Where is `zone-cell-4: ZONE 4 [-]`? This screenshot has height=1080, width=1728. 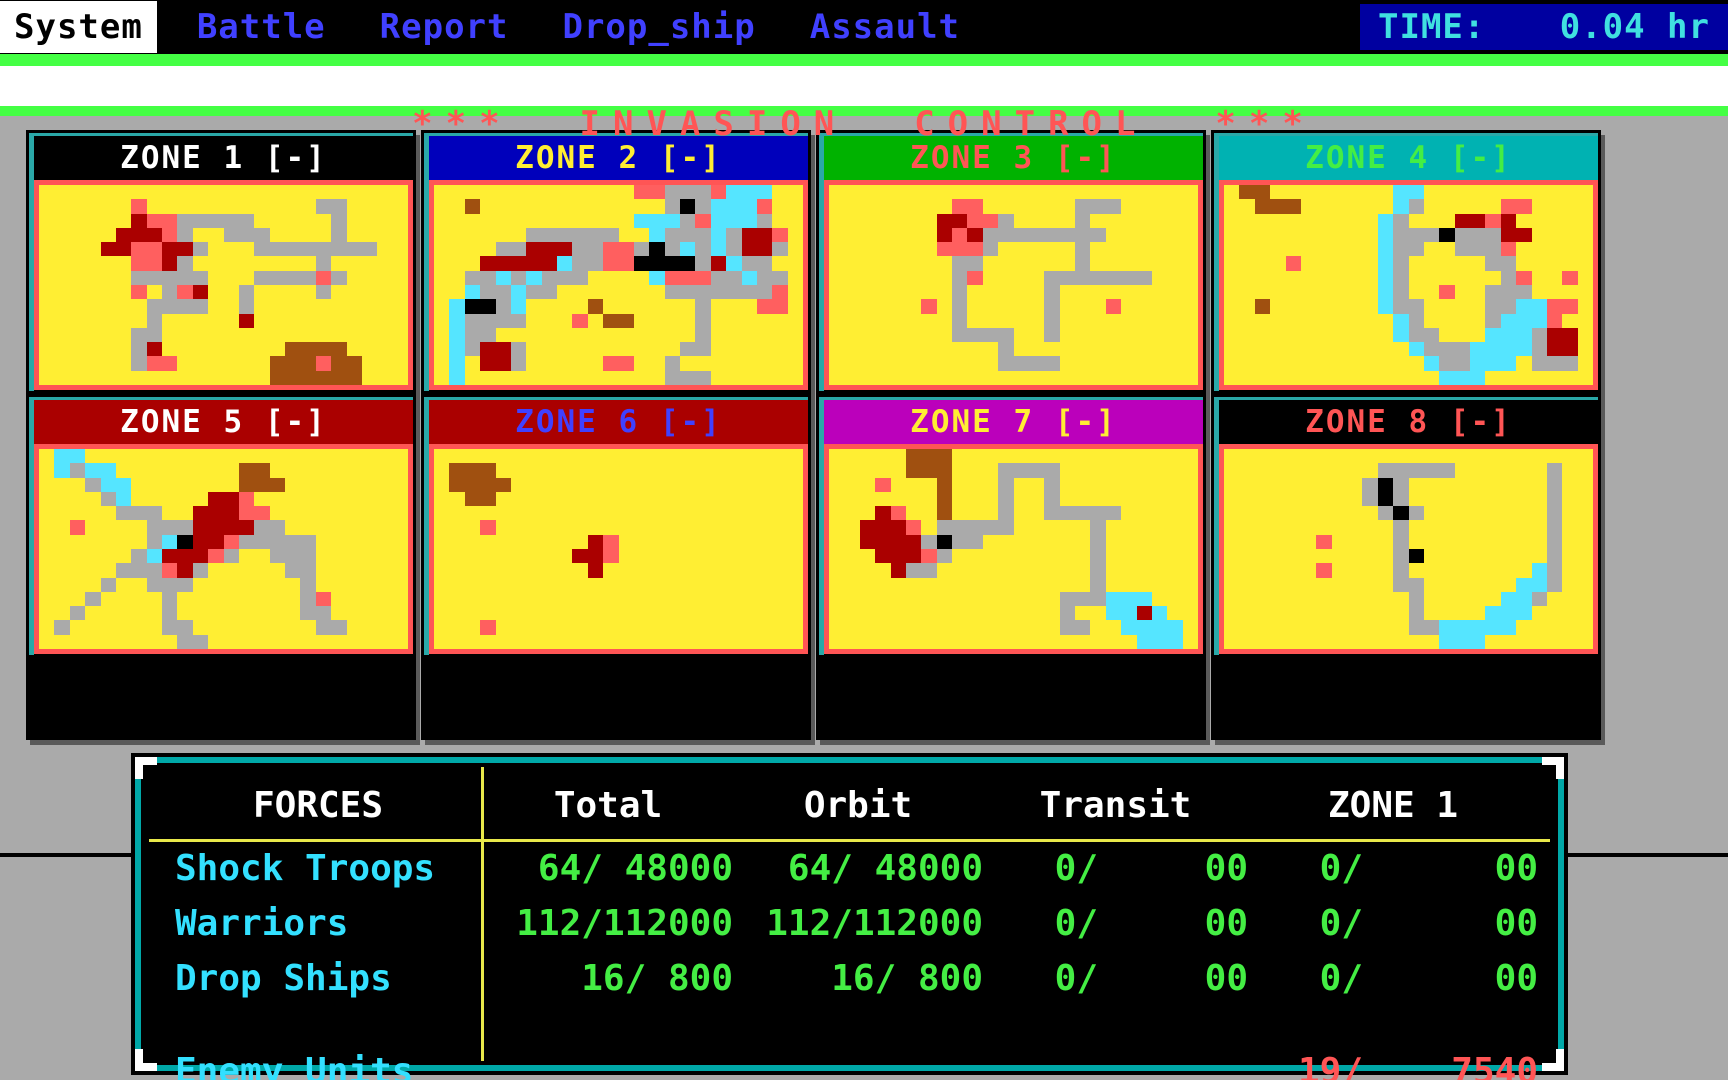 zone-cell-4: ZONE 4 [-] is located at coordinates (1406, 262).